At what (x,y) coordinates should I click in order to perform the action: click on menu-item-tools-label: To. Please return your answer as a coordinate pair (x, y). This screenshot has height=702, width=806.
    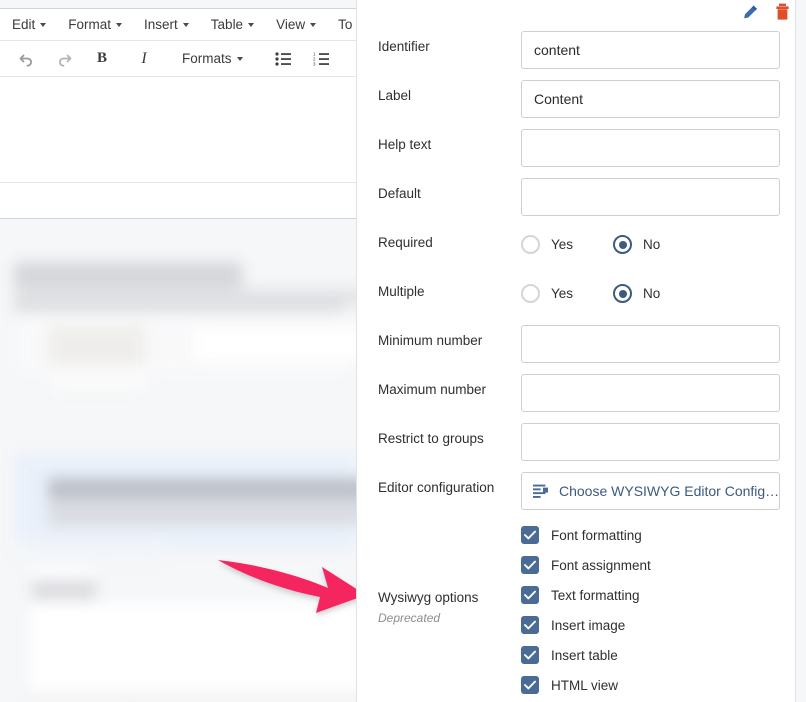
    Looking at the image, I should click on (345, 24).